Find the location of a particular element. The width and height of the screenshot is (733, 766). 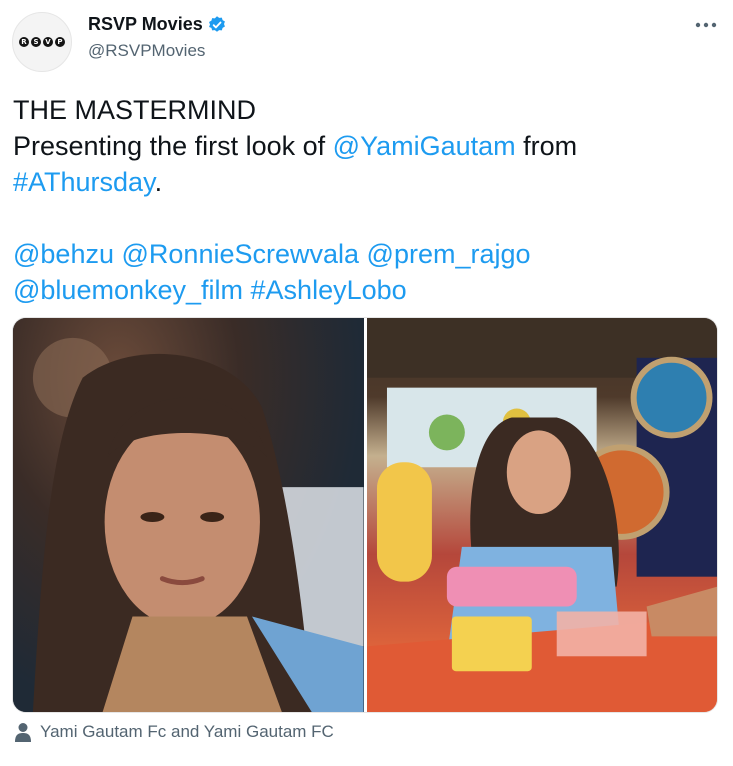

author-name-row: RSVP Movies is located at coordinates (157, 24).